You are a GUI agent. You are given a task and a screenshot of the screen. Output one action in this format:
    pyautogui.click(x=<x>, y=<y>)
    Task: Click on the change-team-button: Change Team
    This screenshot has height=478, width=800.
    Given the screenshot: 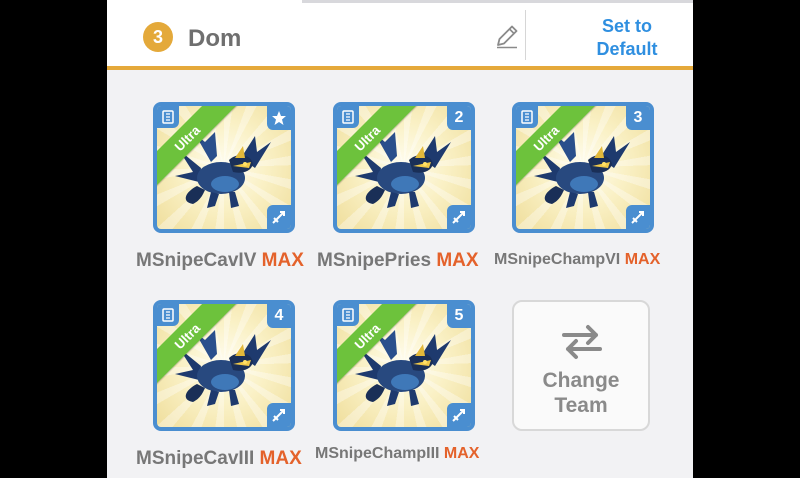 What is the action you would take?
    pyautogui.click(x=581, y=365)
    